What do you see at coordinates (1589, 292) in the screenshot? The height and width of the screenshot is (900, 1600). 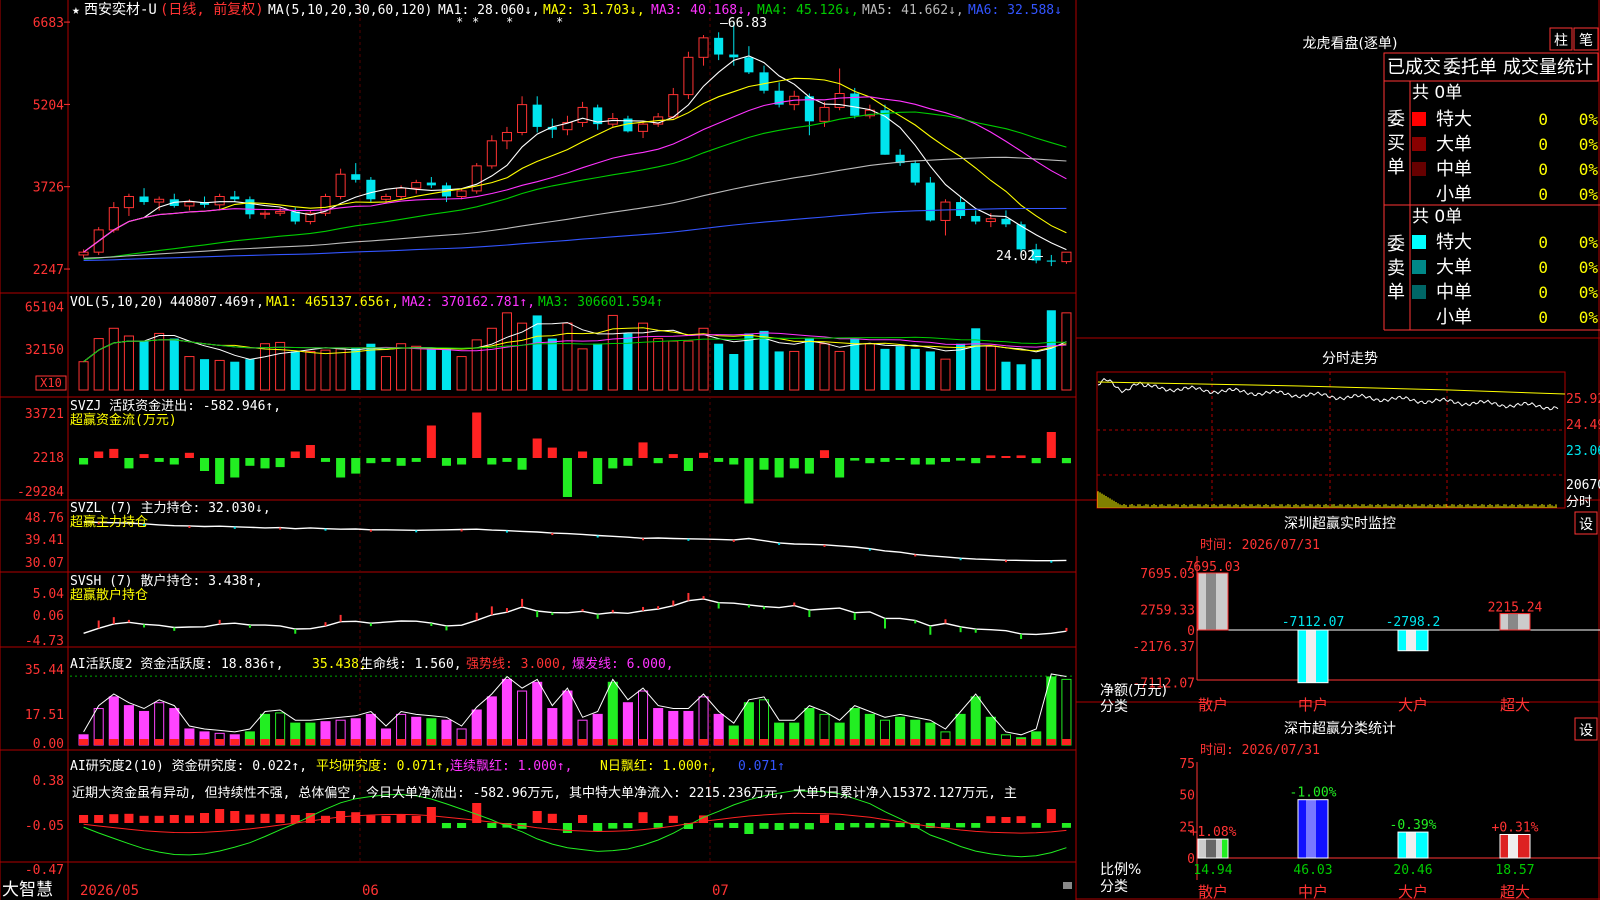 I see `sell-row-pct: 0%` at bounding box center [1589, 292].